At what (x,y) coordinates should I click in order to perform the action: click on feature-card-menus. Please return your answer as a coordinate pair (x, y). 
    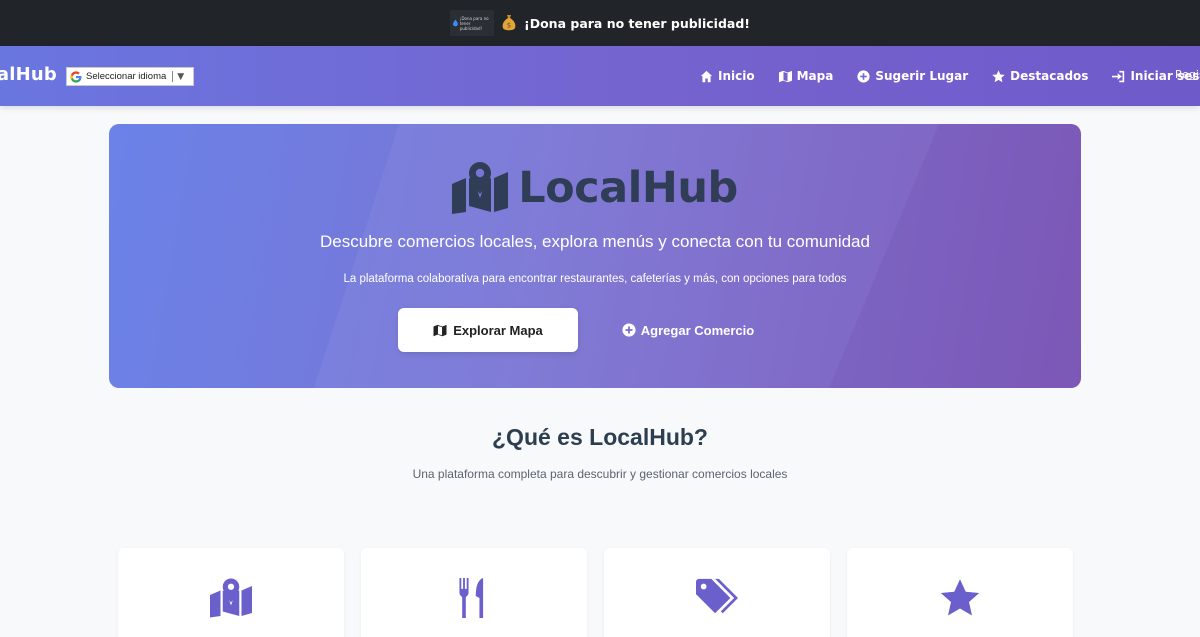
    Looking at the image, I should click on (474, 592).